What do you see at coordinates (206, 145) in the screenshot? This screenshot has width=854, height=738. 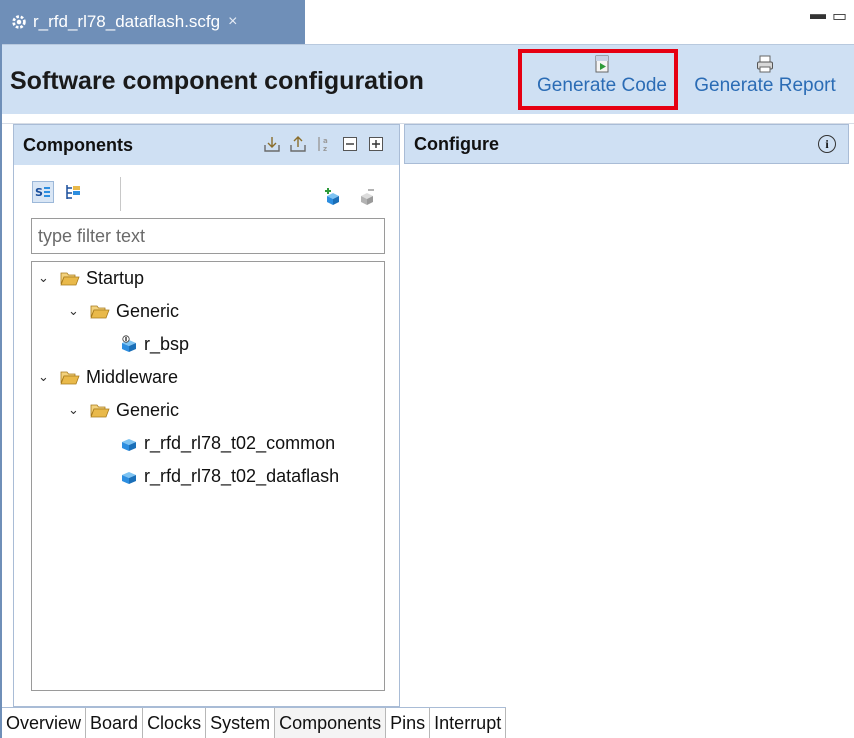 I see `components-panel-header: Components az` at bounding box center [206, 145].